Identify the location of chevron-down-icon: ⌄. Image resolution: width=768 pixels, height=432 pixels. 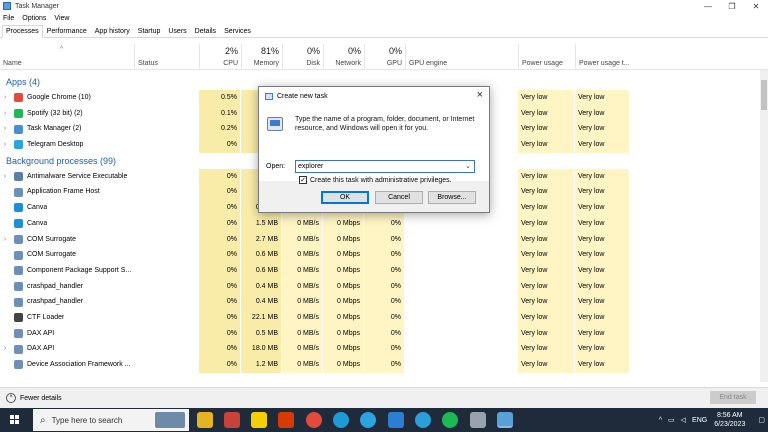
(468, 166).